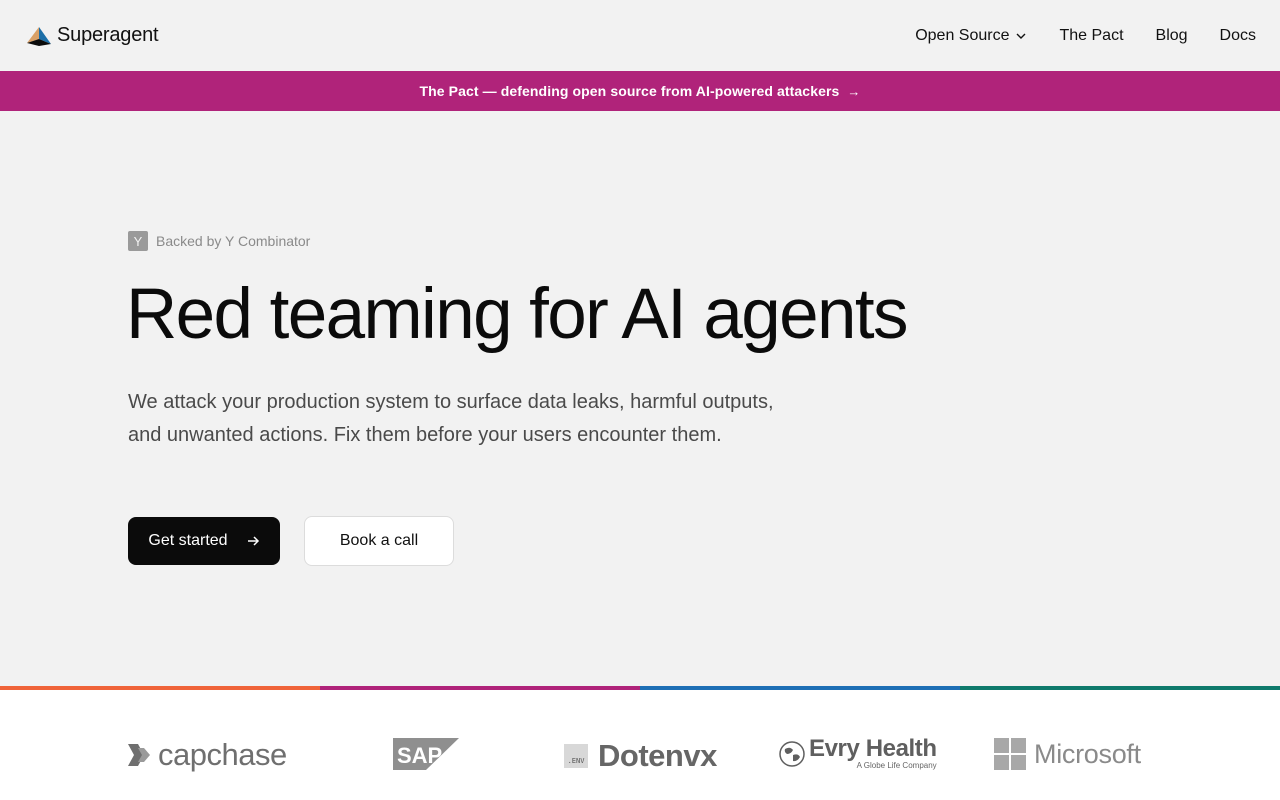 This screenshot has height=800, width=1280. I want to click on evry-tagline: A Globe Life Company, so click(896, 765).